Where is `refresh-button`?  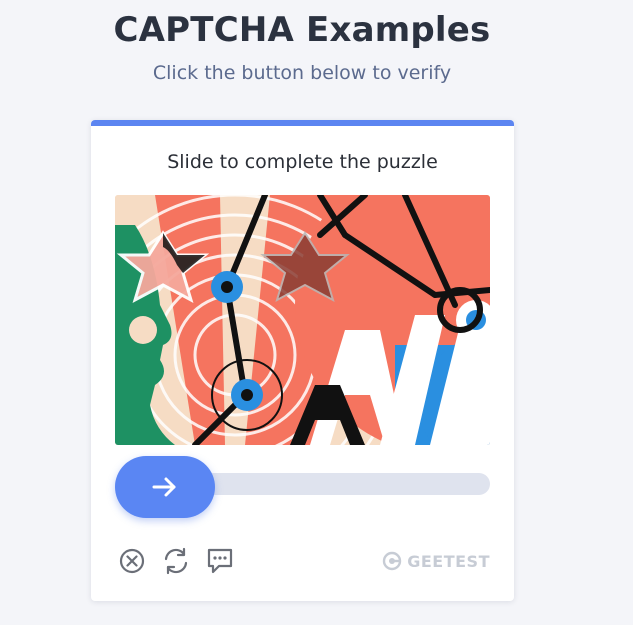 refresh-button is located at coordinates (176, 561).